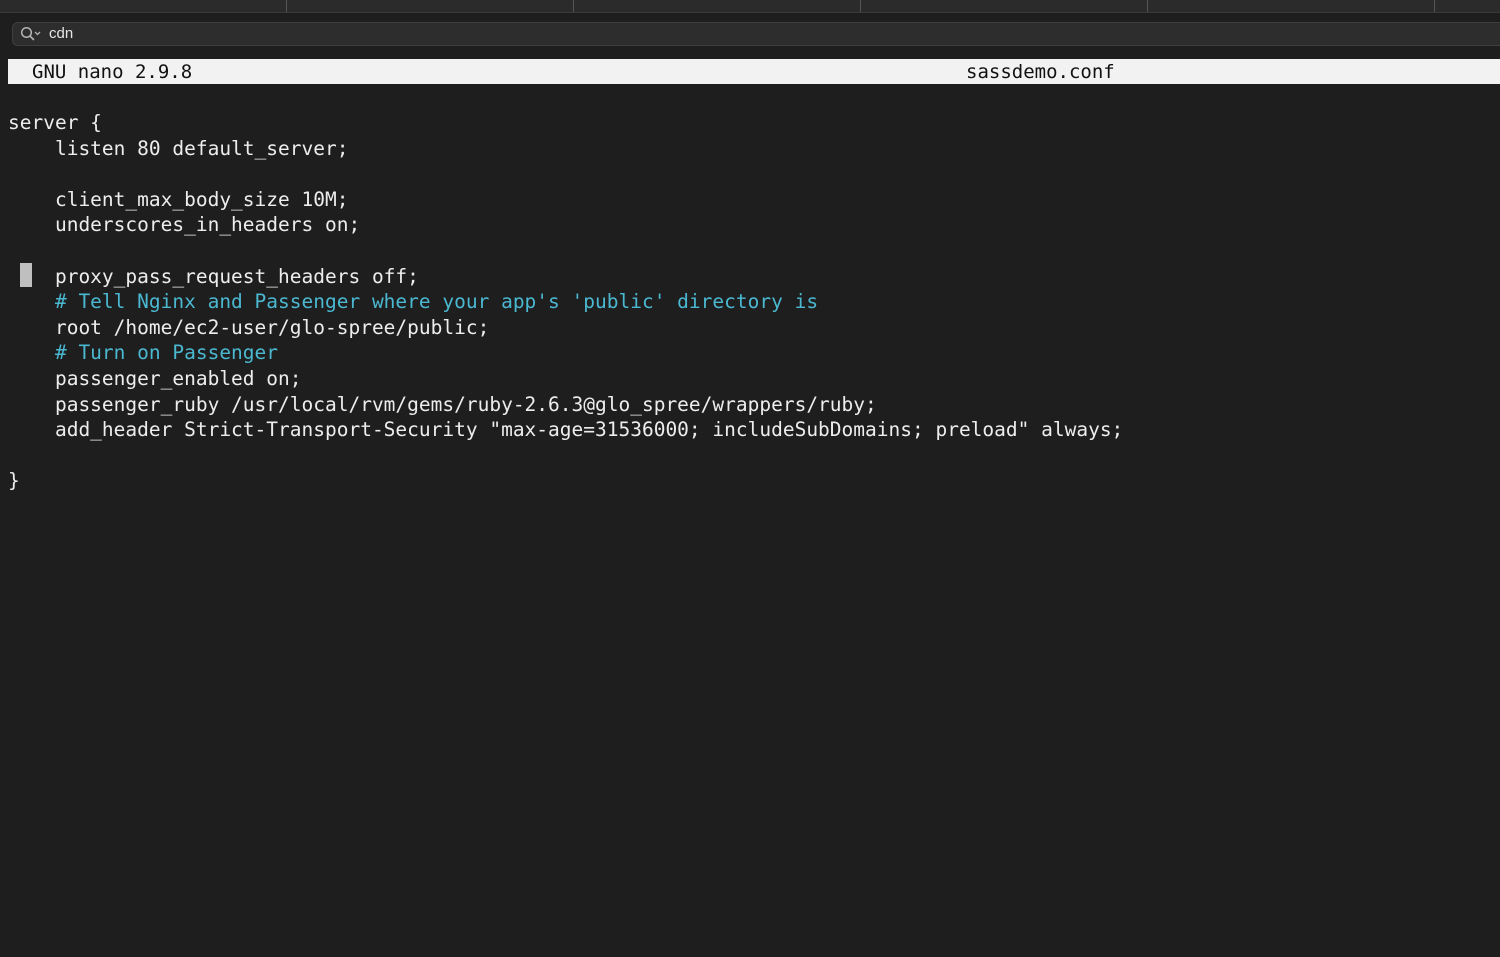 This screenshot has height=957, width=1500. Describe the element at coordinates (184, 225) in the screenshot. I see `code-line: underscores_in_headers on;` at that location.